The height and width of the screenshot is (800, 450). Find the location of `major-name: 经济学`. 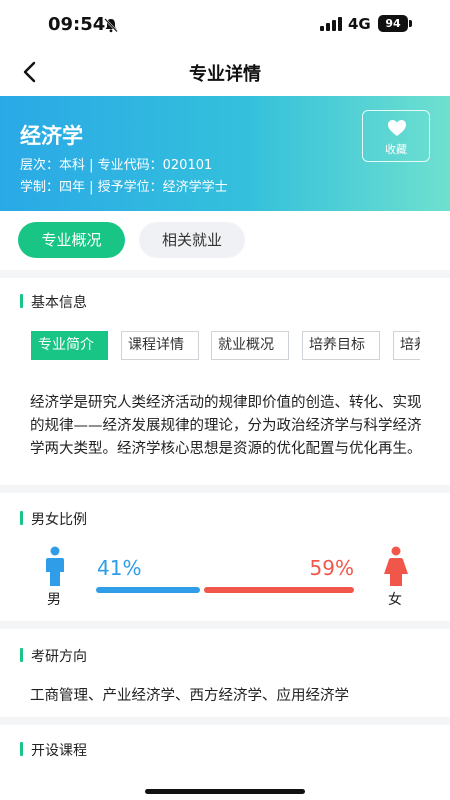

major-name: 经济学 is located at coordinates (51, 136).